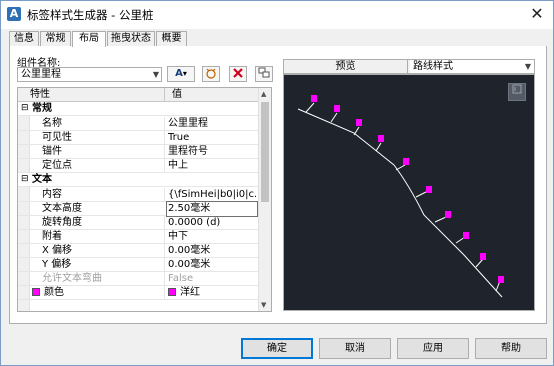 The width and height of the screenshot is (554, 366). I want to click on row-label: 旋转角度, so click(62, 222).